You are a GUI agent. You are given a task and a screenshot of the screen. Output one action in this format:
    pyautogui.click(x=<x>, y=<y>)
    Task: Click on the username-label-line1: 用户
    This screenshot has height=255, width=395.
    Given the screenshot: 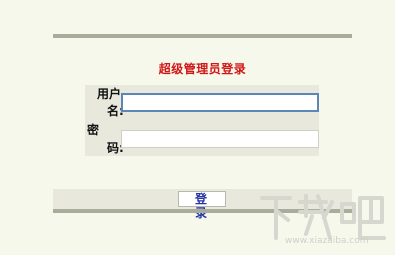 What is the action you would take?
    pyautogui.click(x=109, y=94)
    